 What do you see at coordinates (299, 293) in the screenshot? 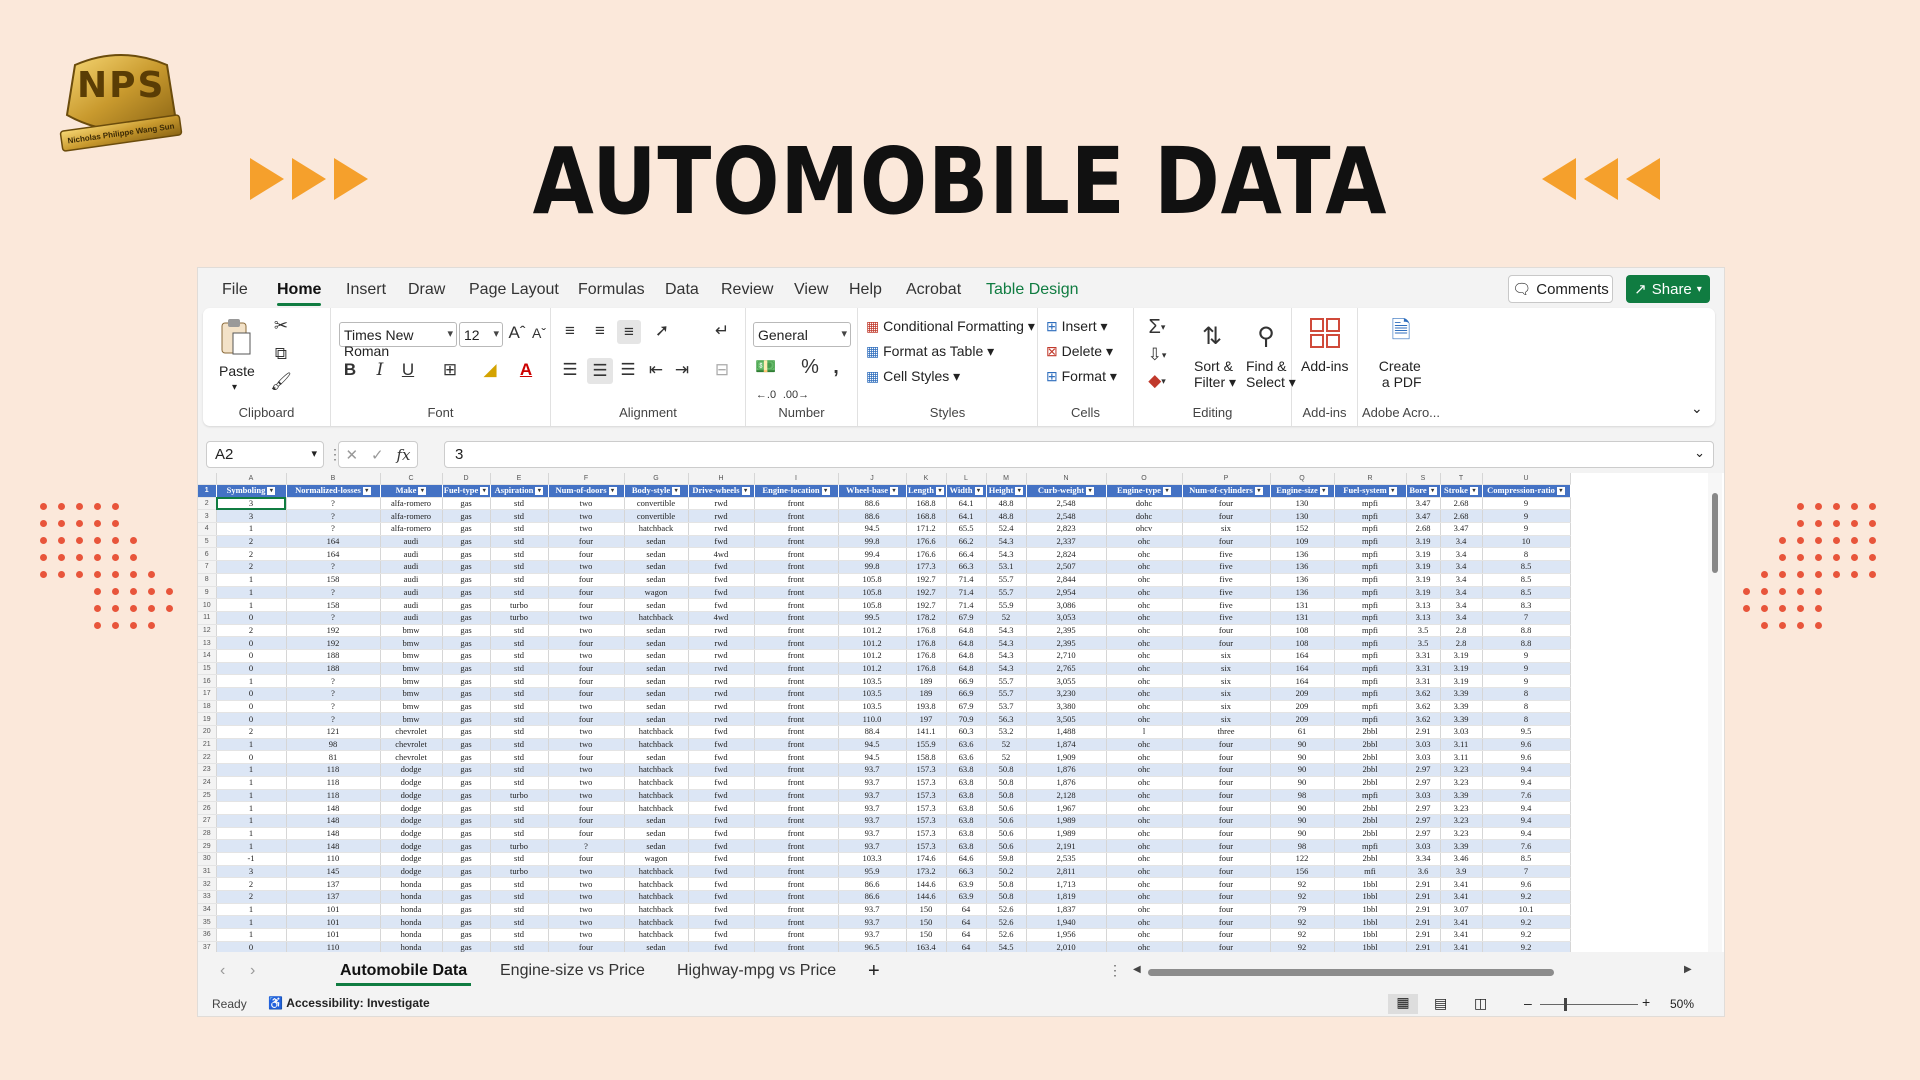
I see `tab-home: Home` at bounding box center [299, 293].